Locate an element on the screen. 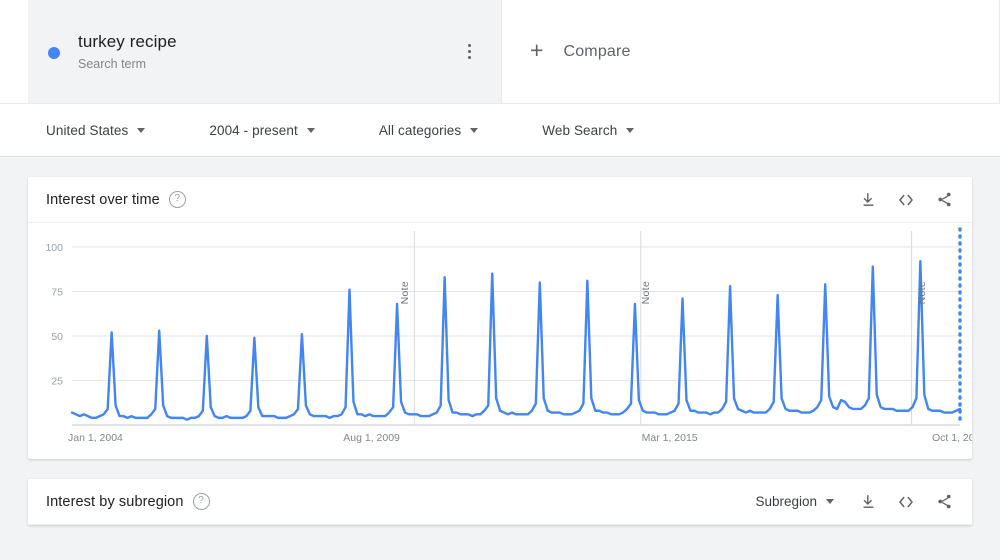  interest-over-time-header: Interest over time ? is located at coordinates (500, 200).